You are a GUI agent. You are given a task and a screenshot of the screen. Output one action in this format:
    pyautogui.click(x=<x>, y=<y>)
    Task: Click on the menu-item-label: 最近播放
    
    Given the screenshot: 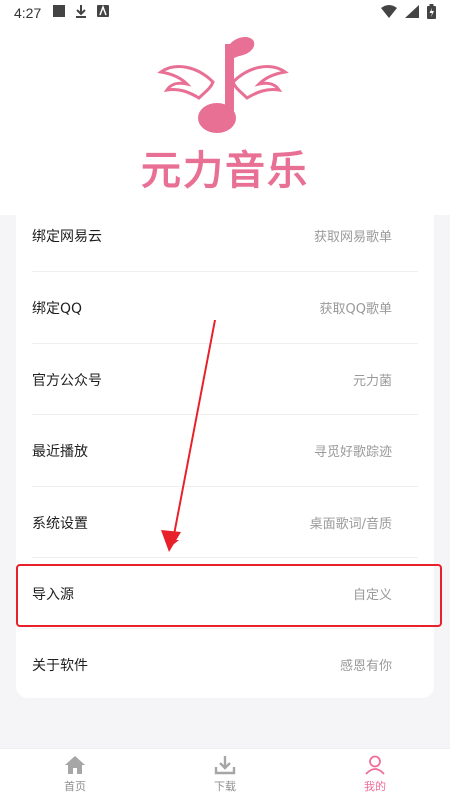 What is the action you would take?
    pyautogui.click(x=60, y=451)
    